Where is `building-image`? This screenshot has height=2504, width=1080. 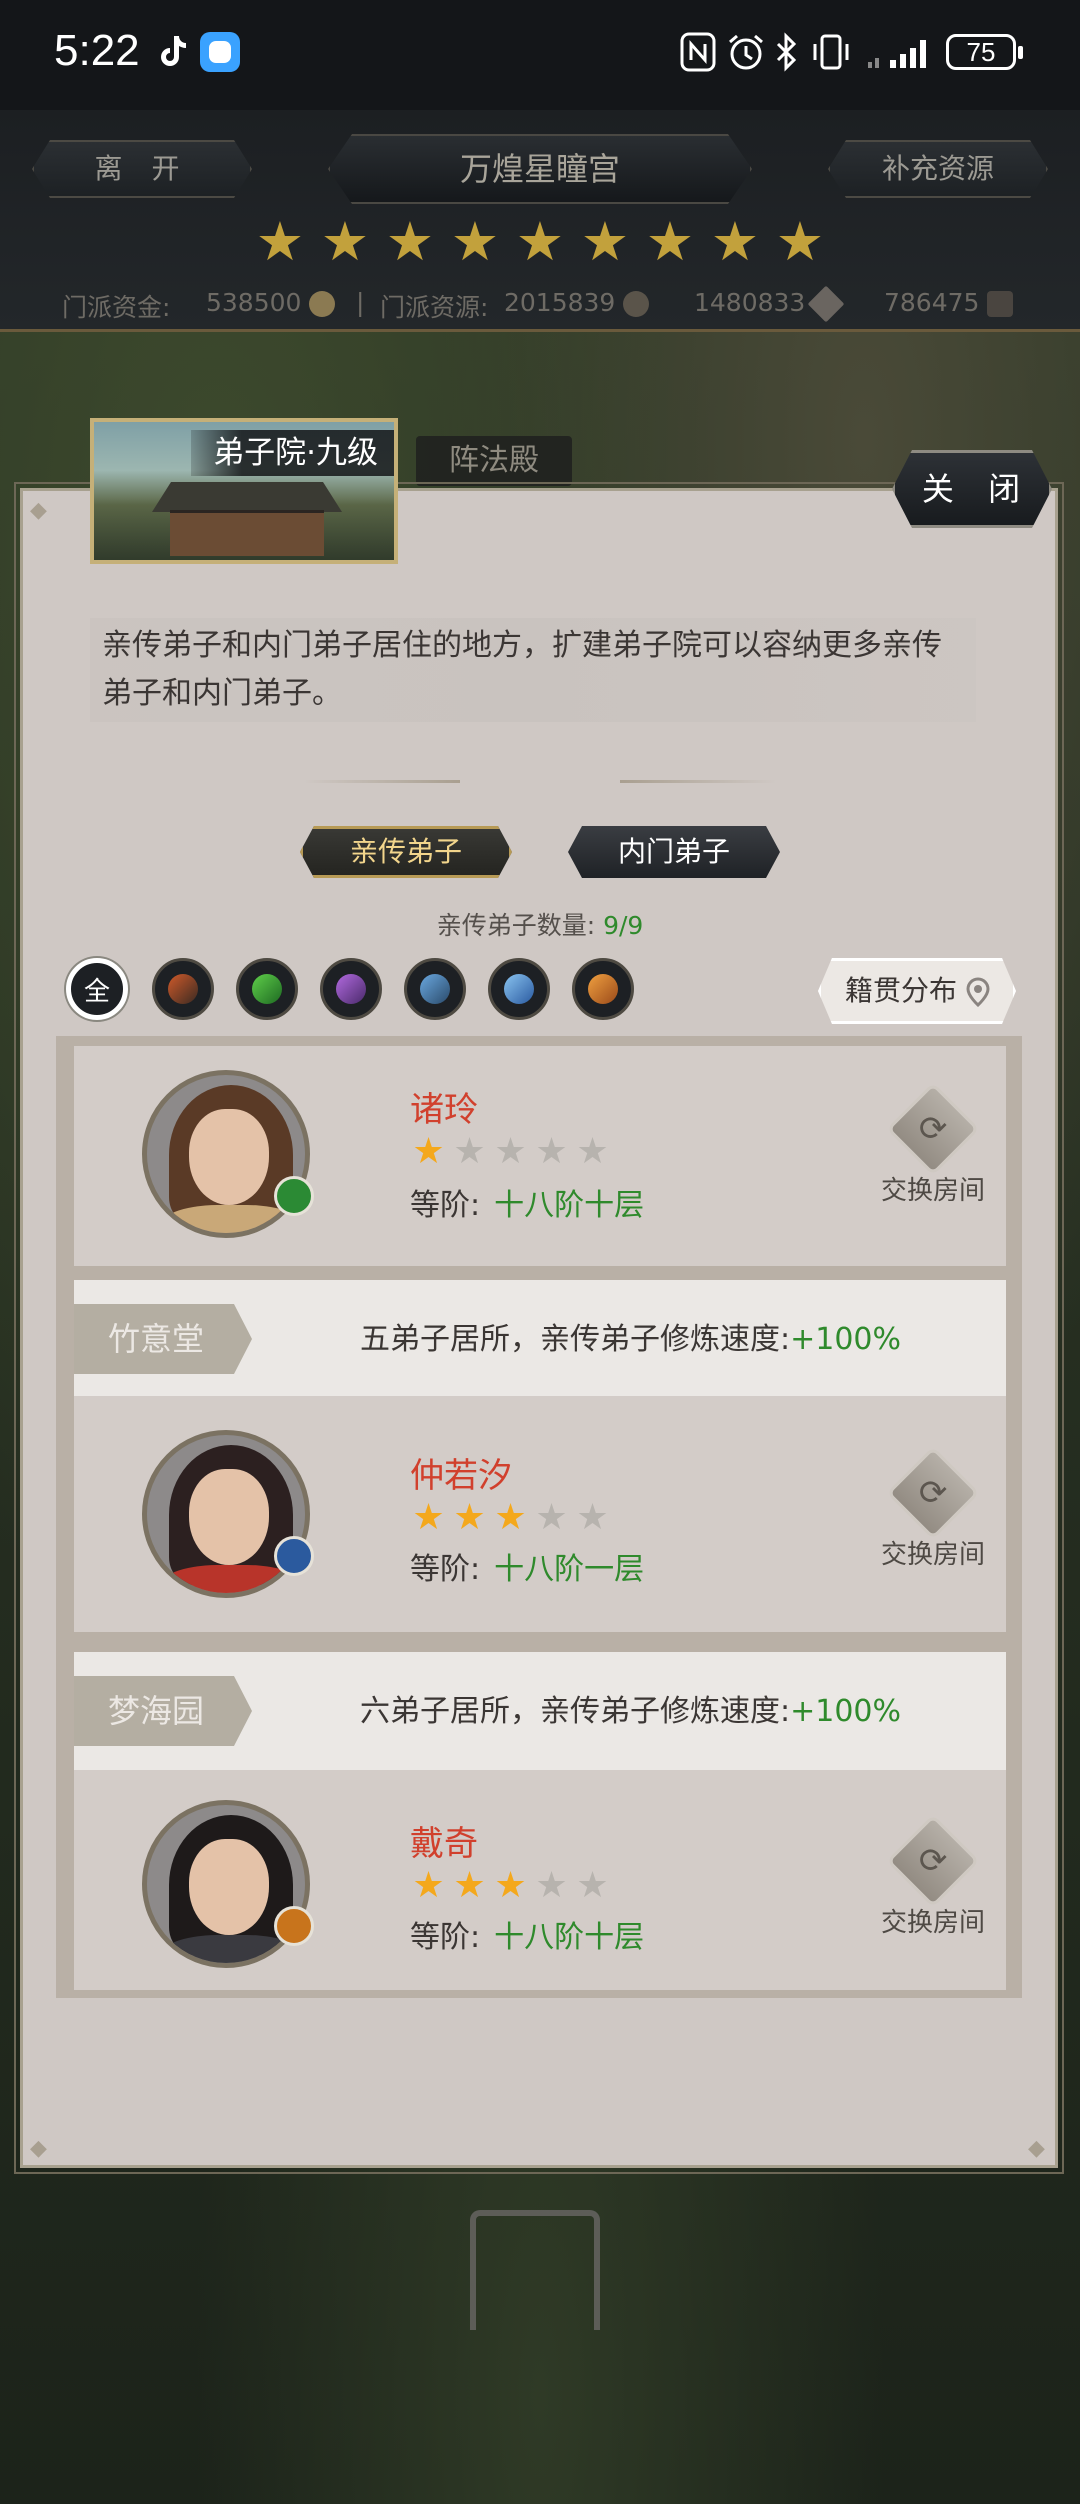
building-image is located at coordinates (247, 497).